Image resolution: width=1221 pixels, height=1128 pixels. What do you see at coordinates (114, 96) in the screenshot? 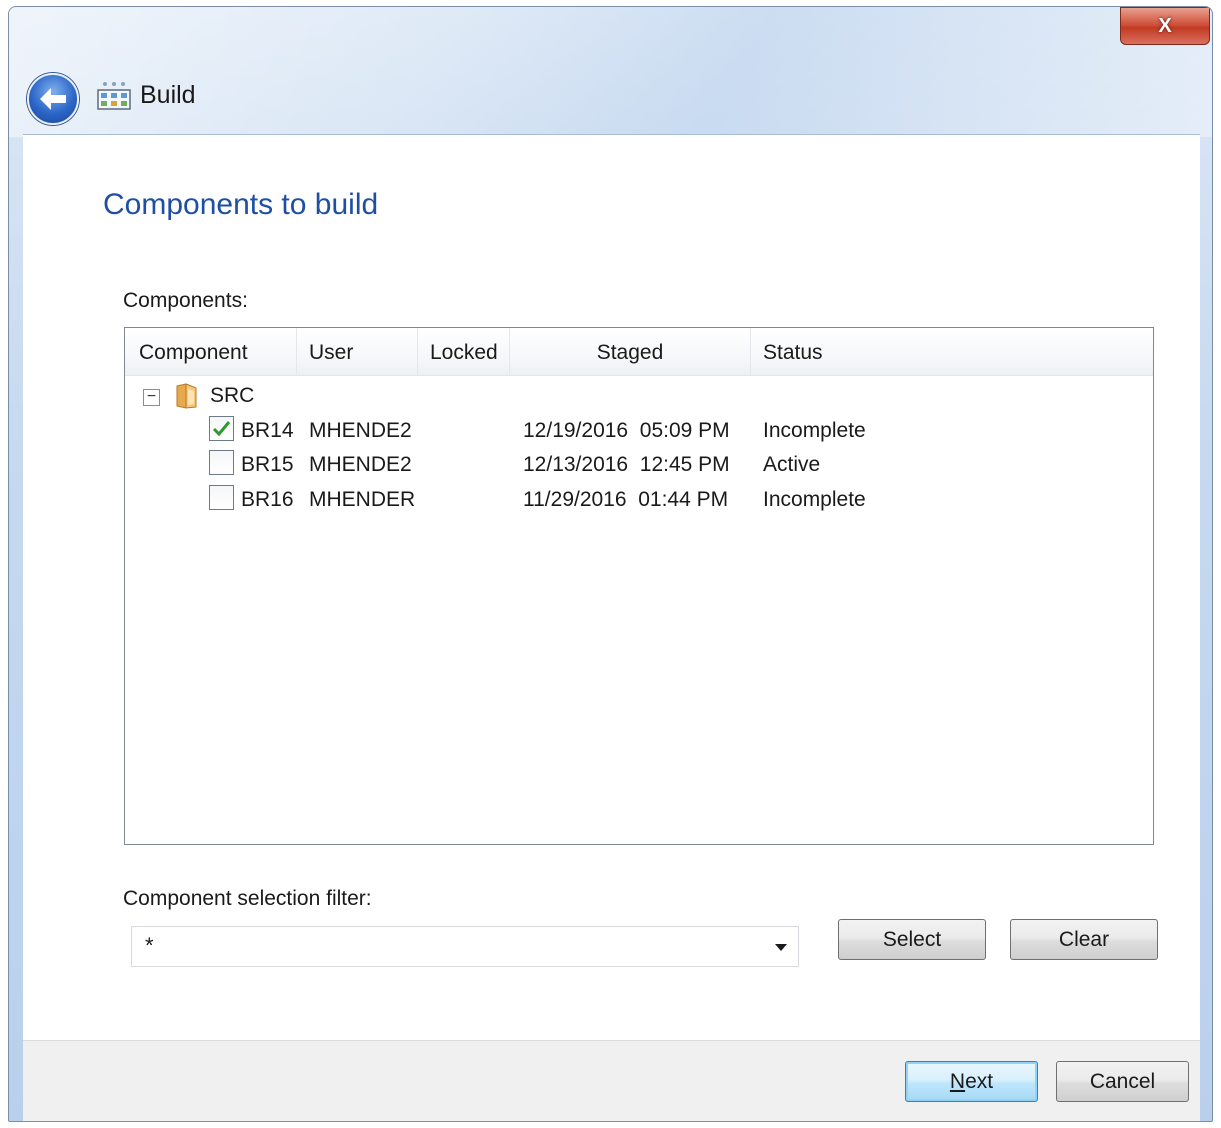
I see `build-icon` at bounding box center [114, 96].